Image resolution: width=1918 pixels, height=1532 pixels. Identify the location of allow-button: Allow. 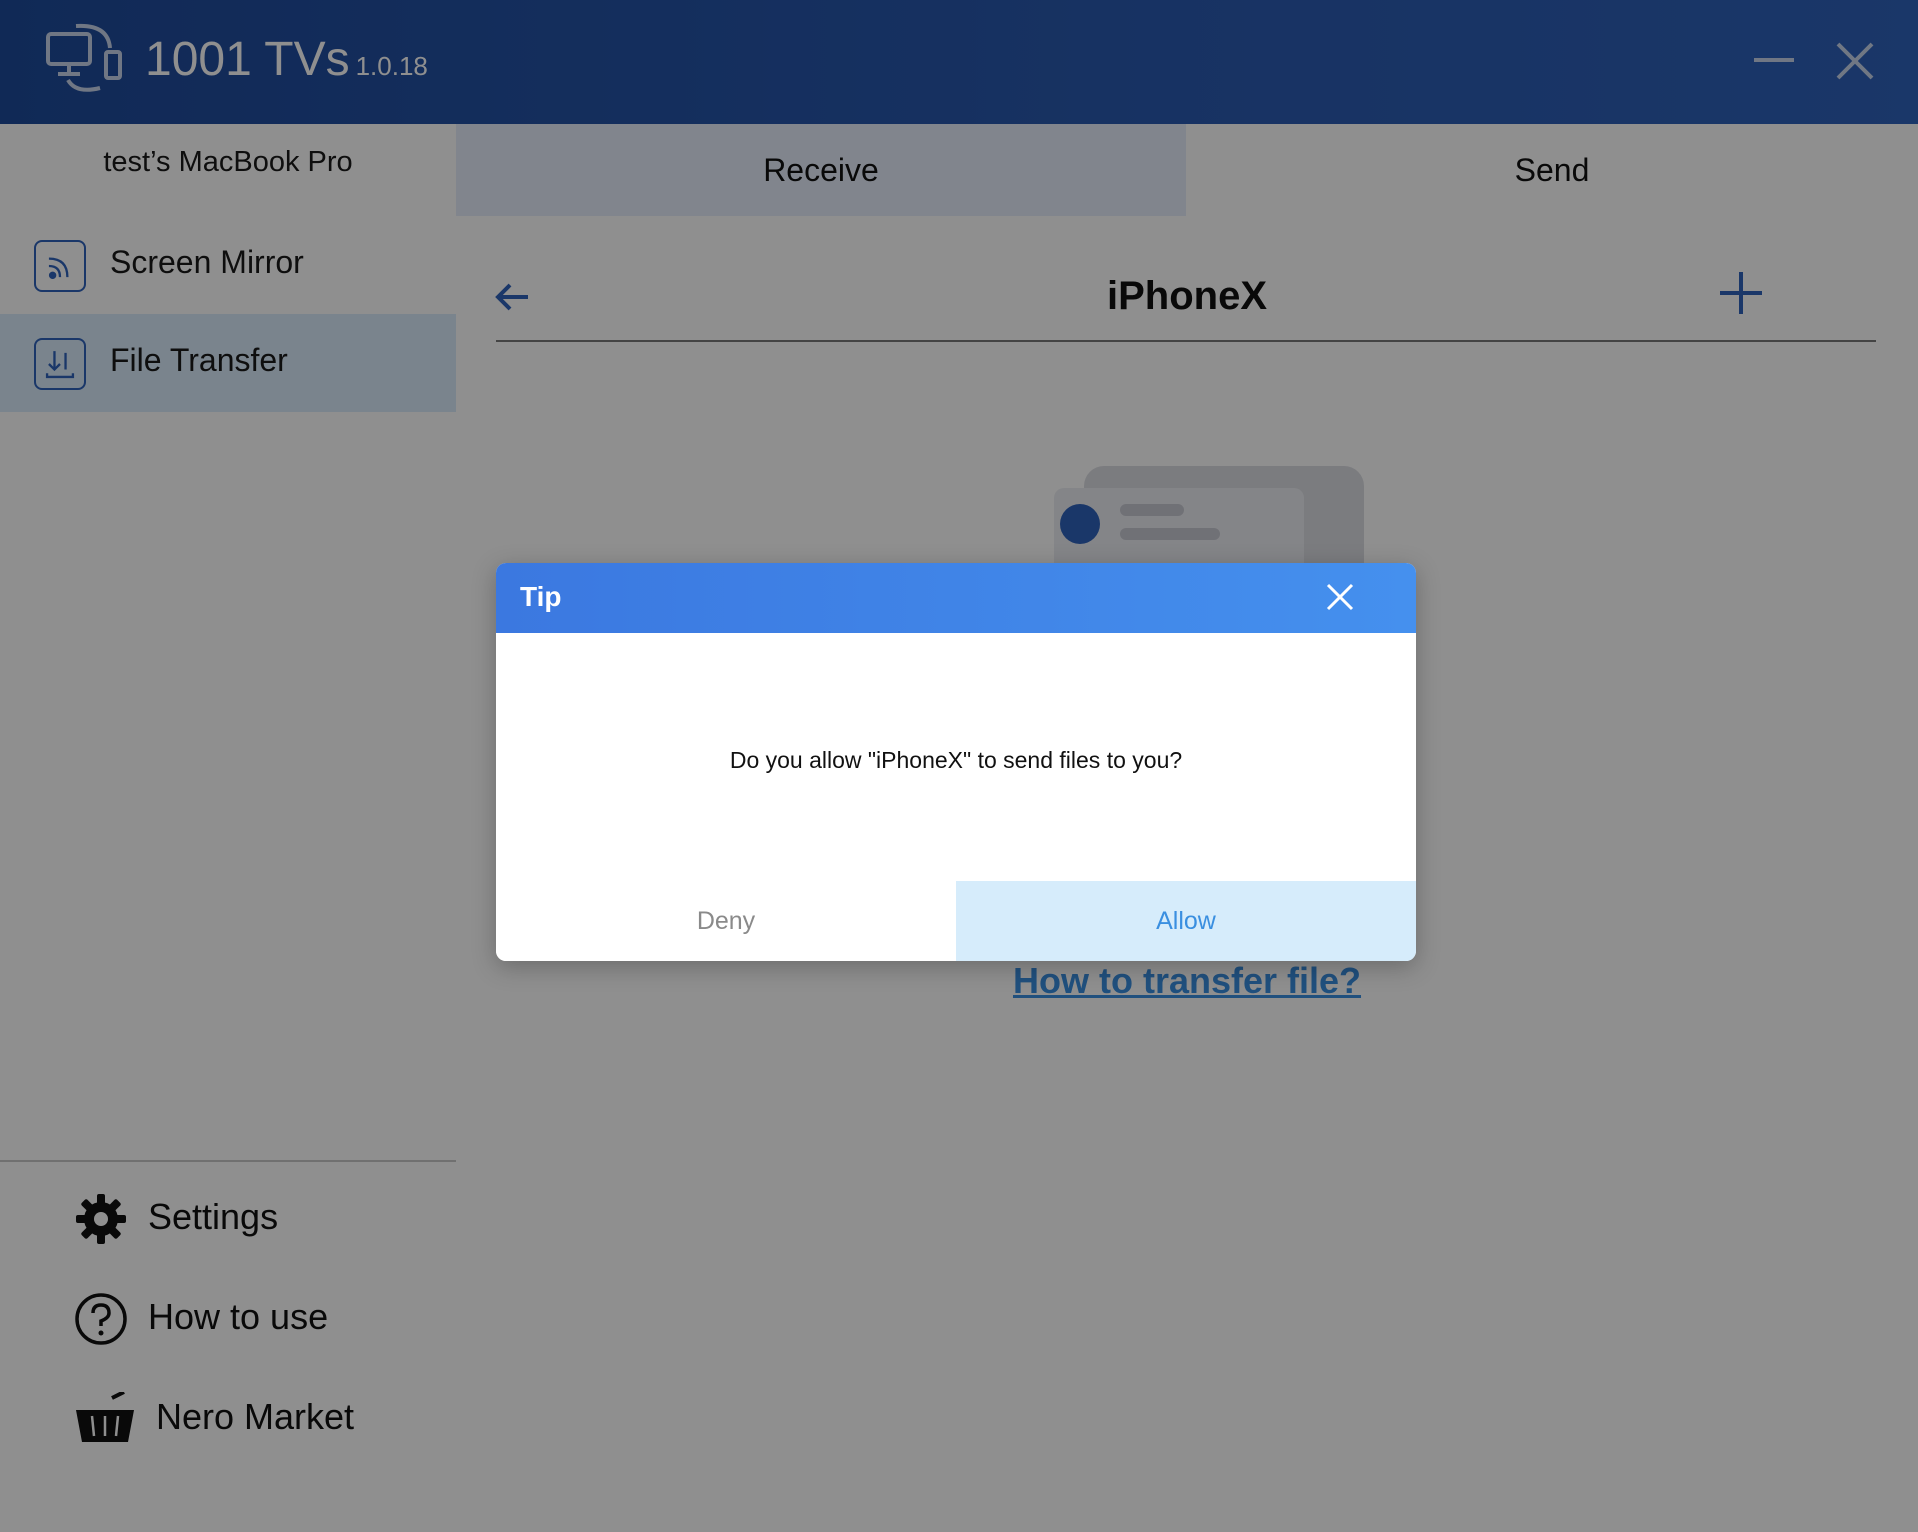
(1186, 921).